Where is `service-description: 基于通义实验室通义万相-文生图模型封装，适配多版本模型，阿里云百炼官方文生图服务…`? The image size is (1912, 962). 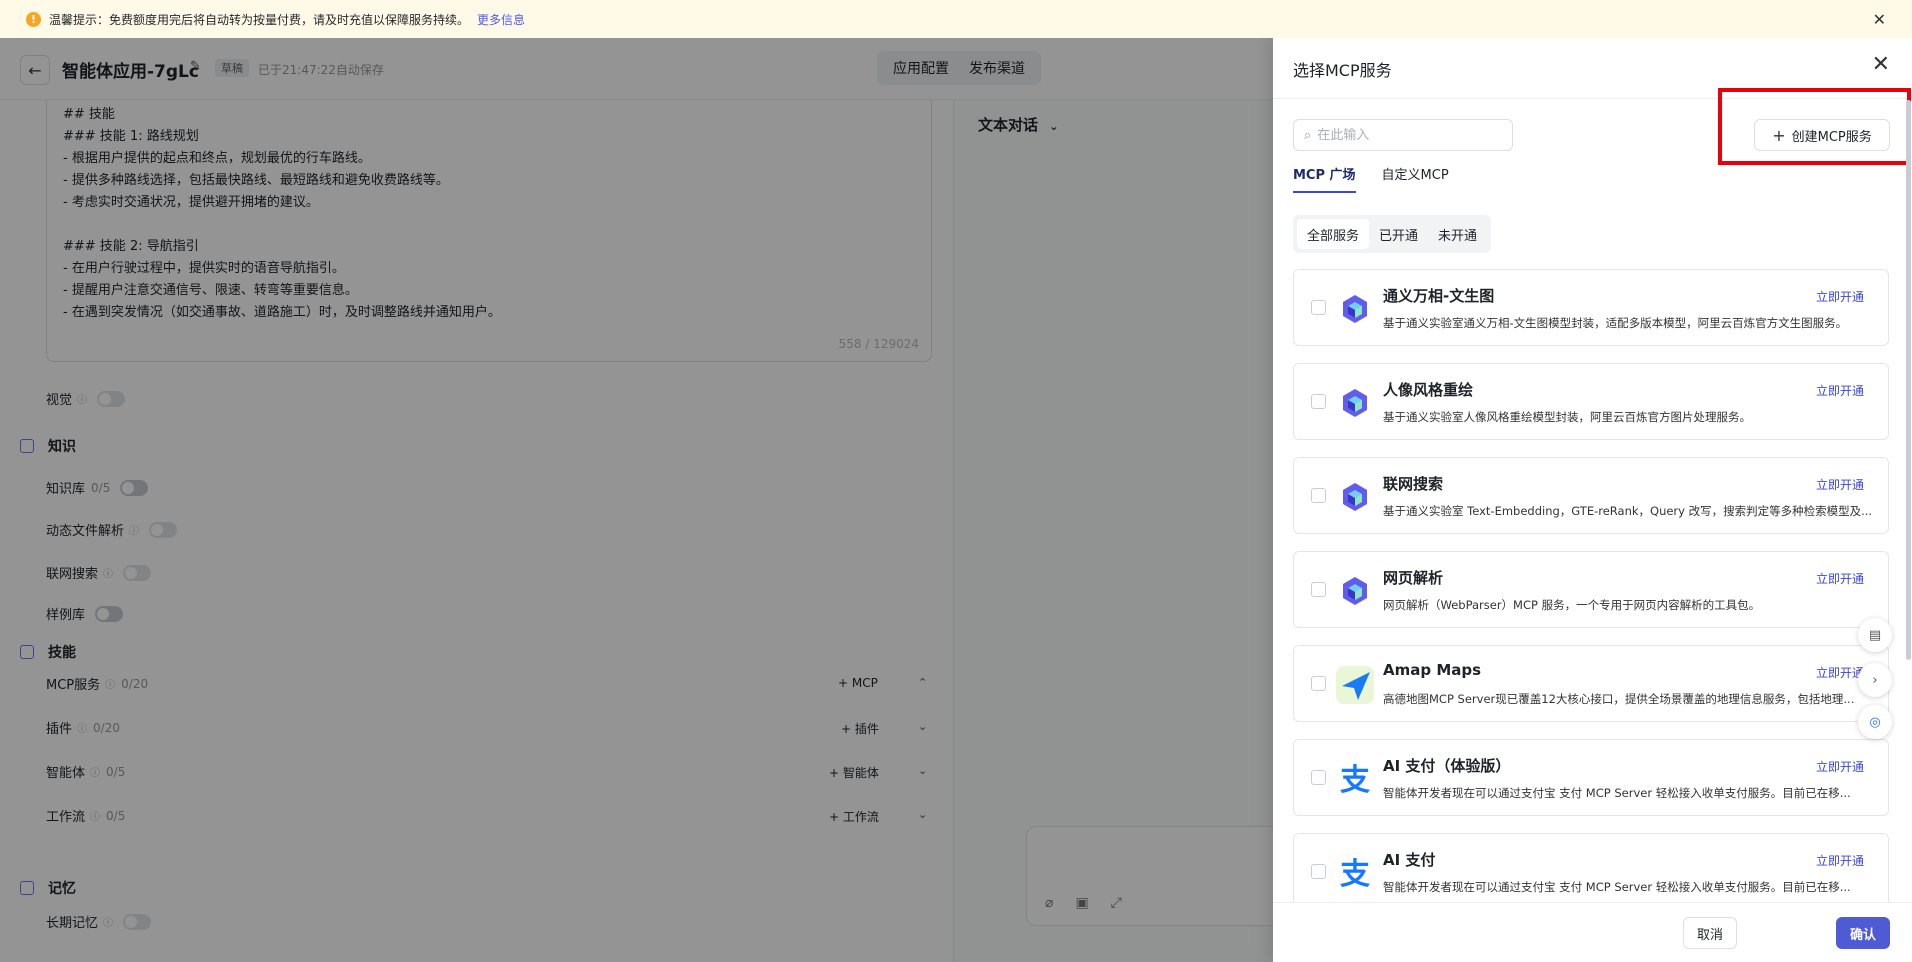 service-description: 基于通义实验室通义万相-文生图模型封装，适配多版本模型，阿里云百炼官方文生图服务… is located at coordinates (1615, 323).